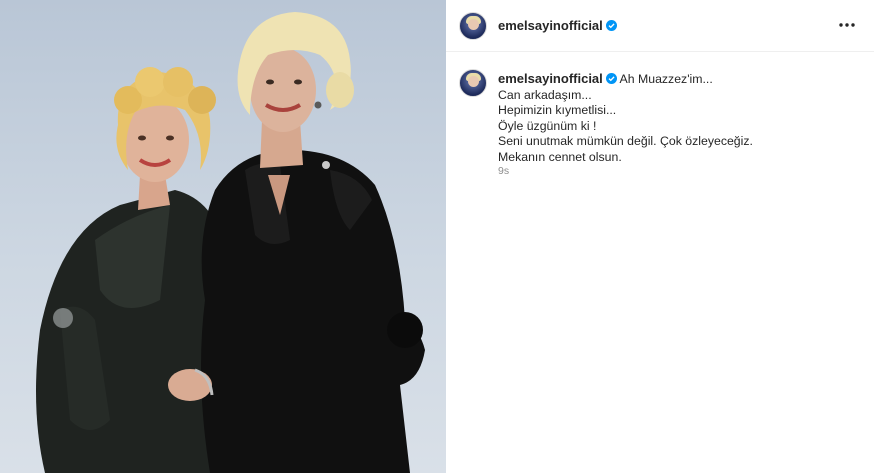  What do you see at coordinates (560, 156) in the screenshot?
I see `caption-line-5: Mekanın cennet olsun.` at bounding box center [560, 156].